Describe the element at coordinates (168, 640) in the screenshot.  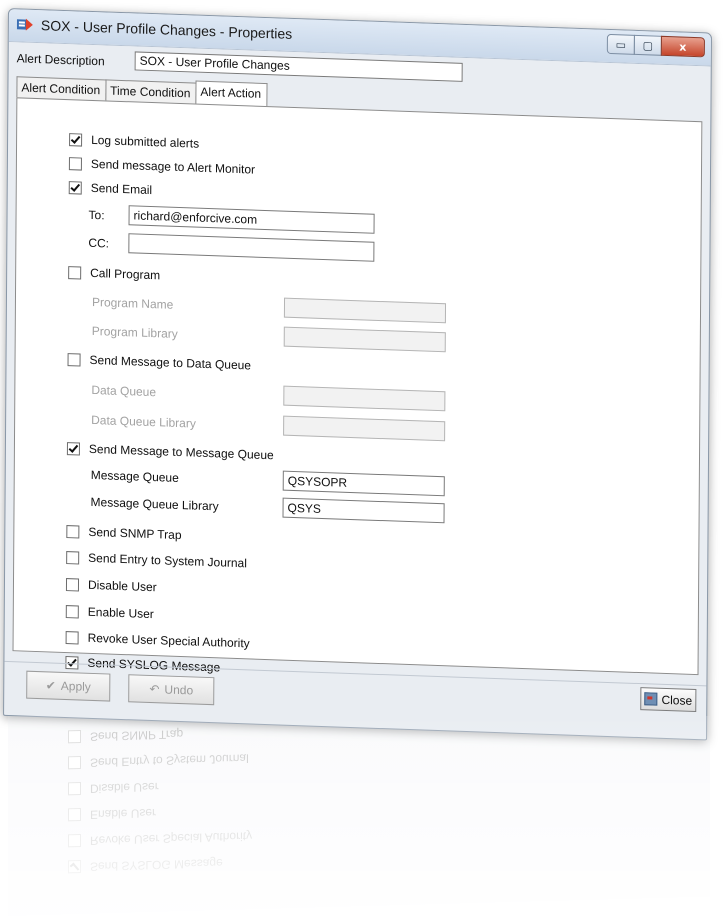
I see `revoke-user-special-authority-label: Revoke User Special Authority` at that location.